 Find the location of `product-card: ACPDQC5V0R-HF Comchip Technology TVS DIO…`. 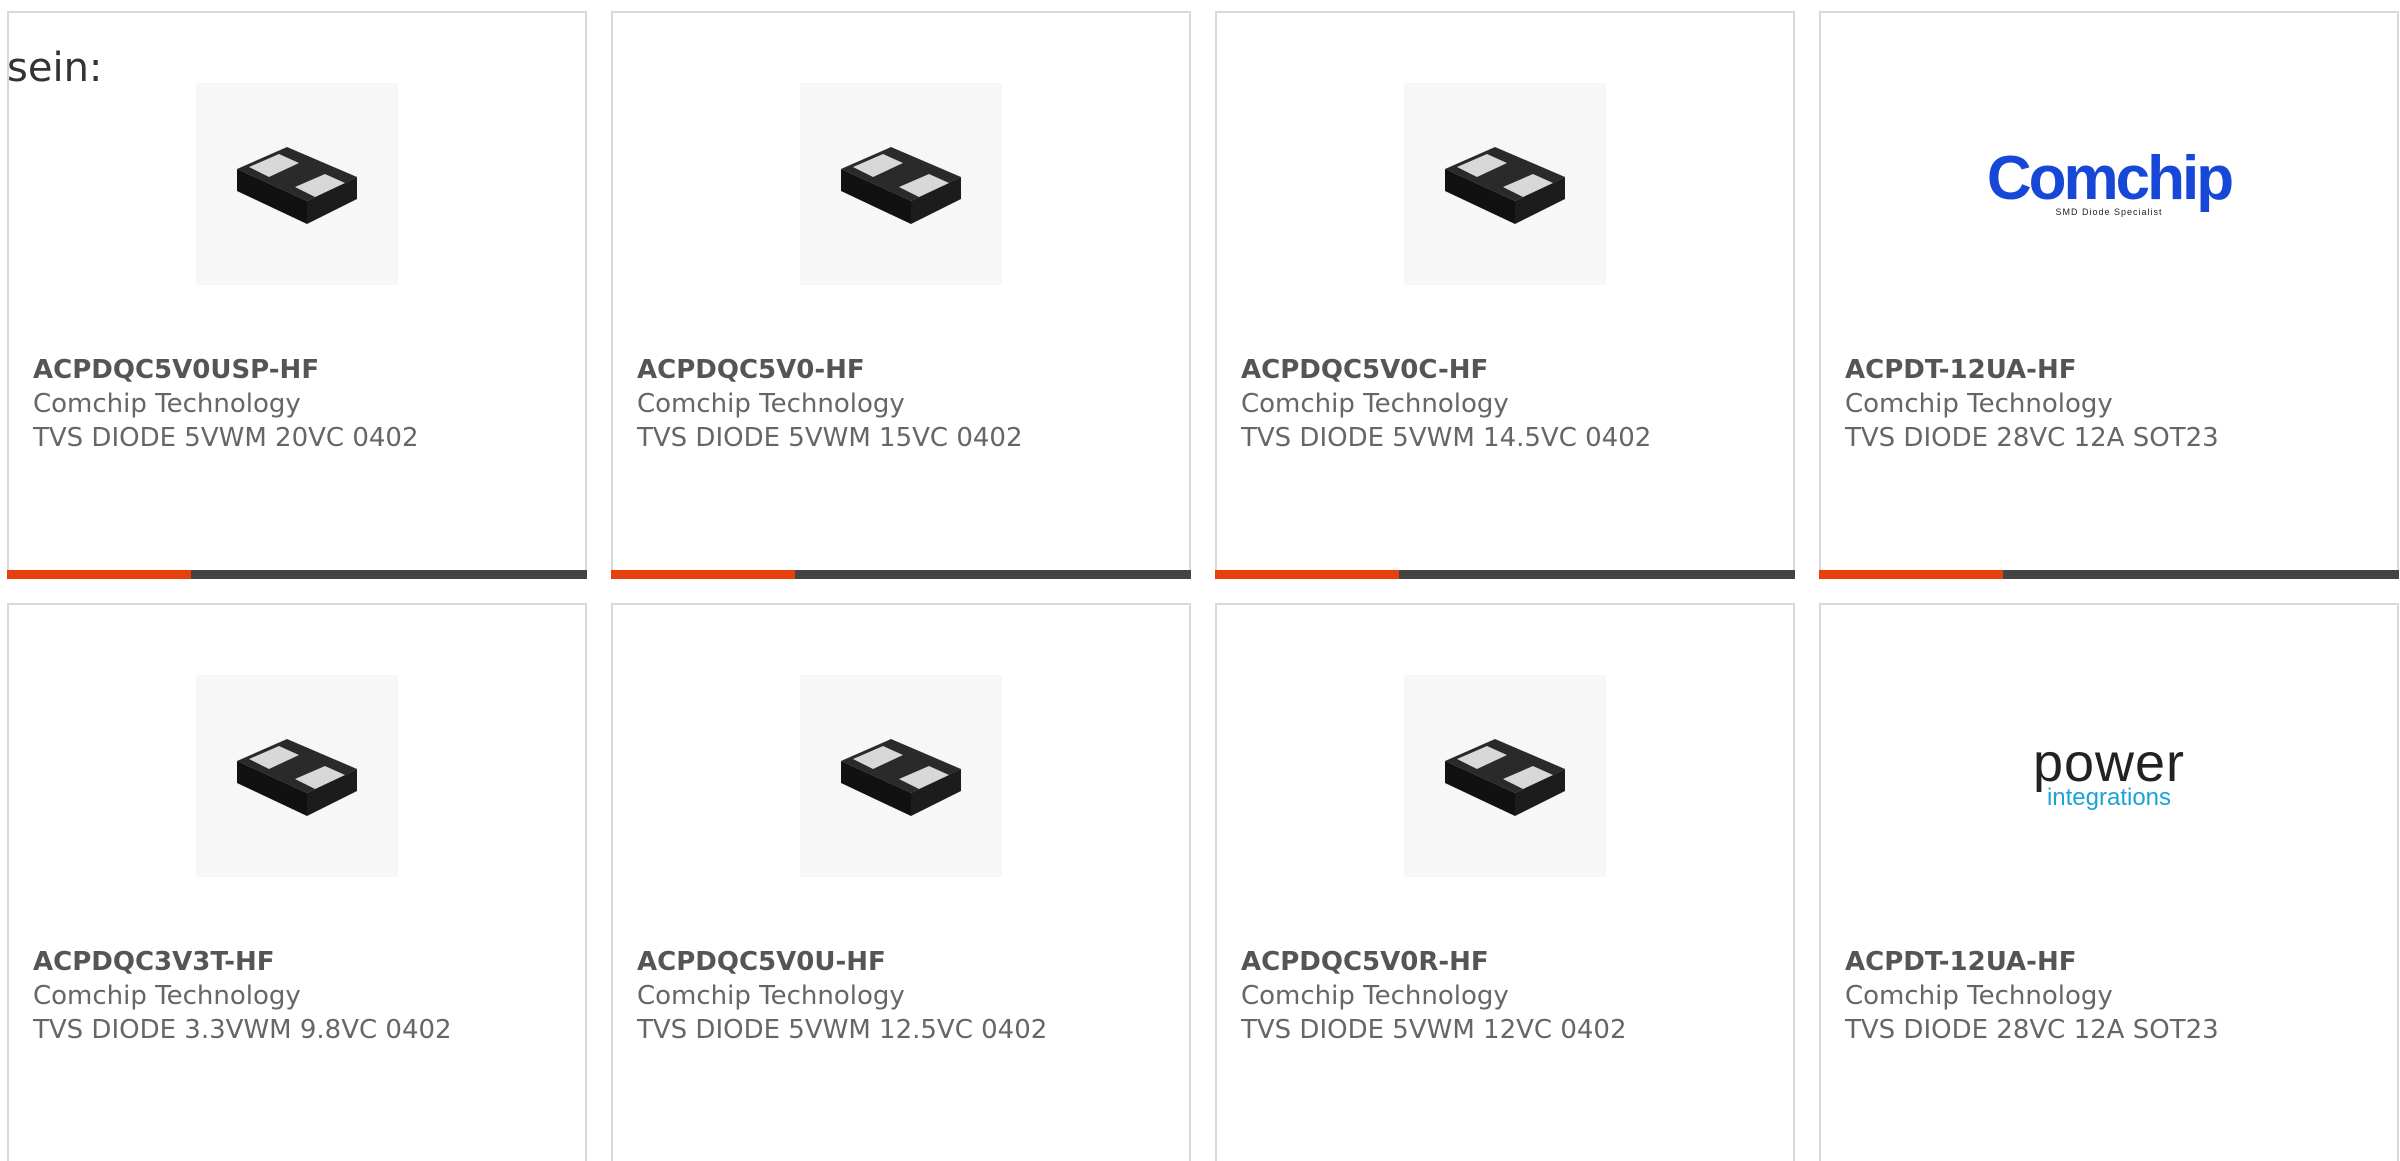

product-card: ACPDQC5V0R-HF Comchip Technology TVS DIO… is located at coordinates (1505, 882).